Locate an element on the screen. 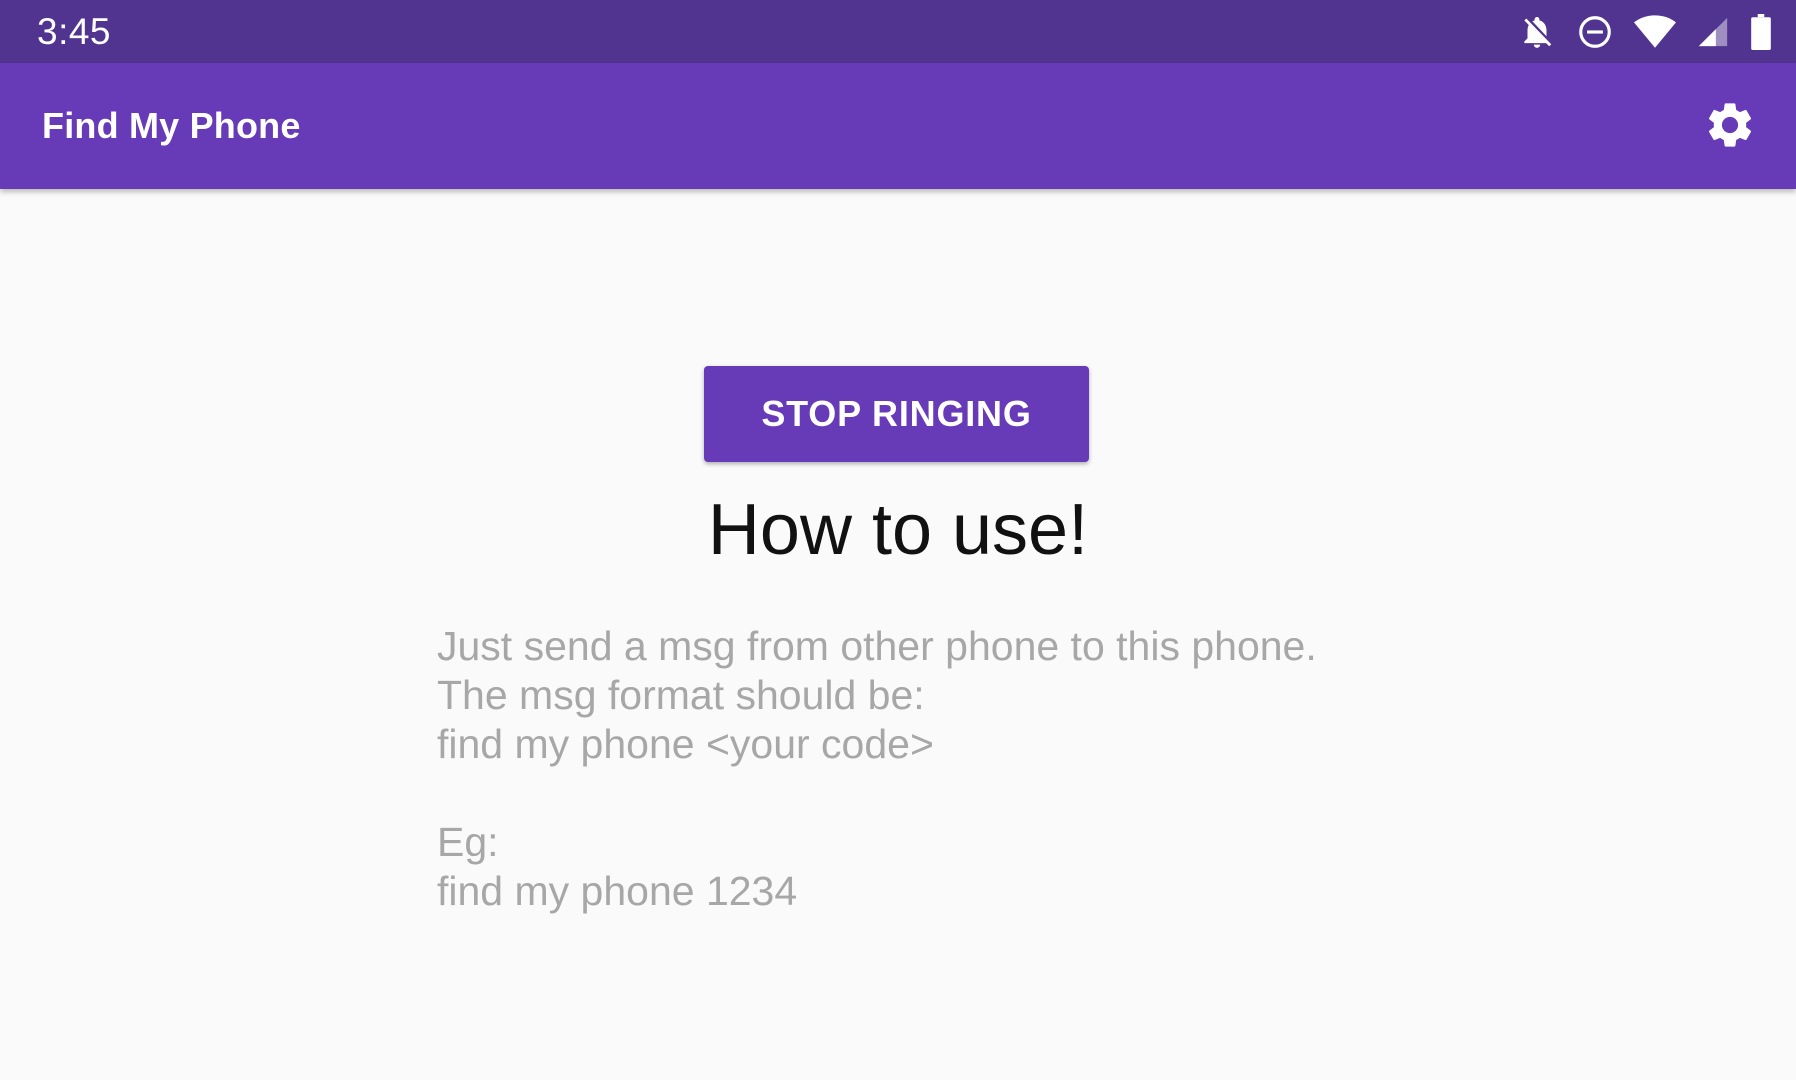 Image resolution: width=1796 pixels, height=1080 pixels. settings-button is located at coordinates (1730, 127).